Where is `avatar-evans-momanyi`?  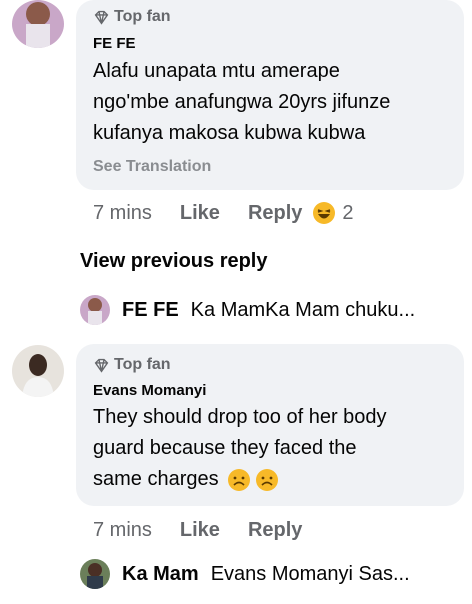 avatar-evans-momanyi is located at coordinates (38, 371).